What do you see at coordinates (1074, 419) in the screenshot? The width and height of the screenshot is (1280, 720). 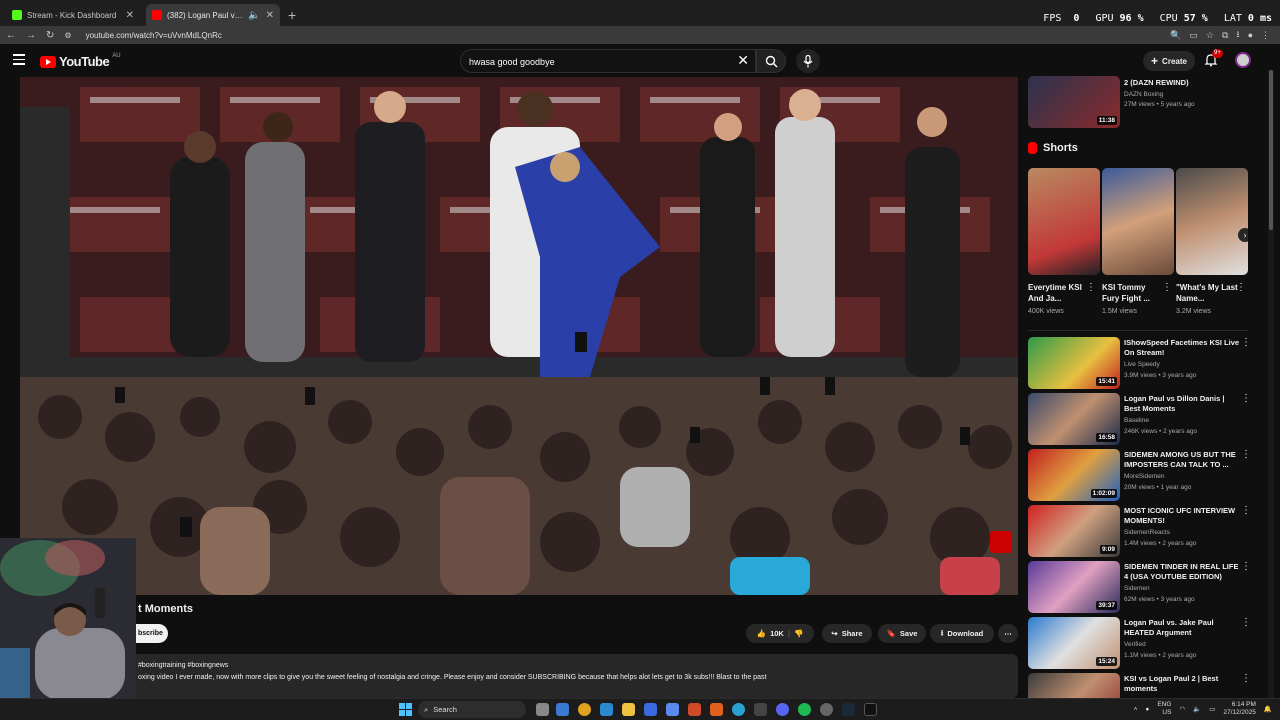 I see `video-thumbnail: 16:58` at bounding box center [1074, 419].